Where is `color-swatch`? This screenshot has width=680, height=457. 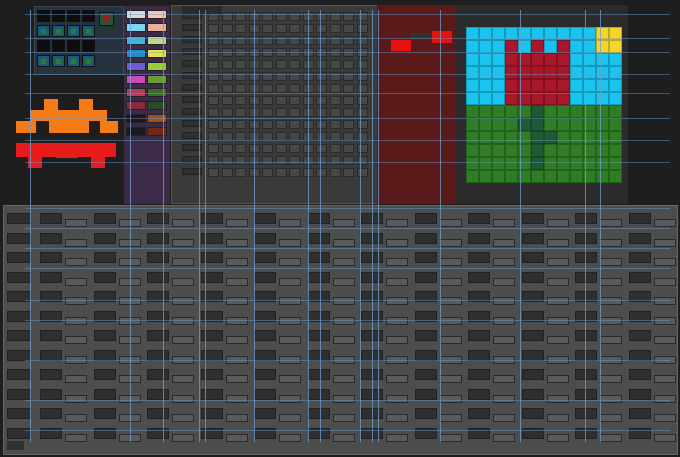
color-swatch is located at coordinates (136, 131).